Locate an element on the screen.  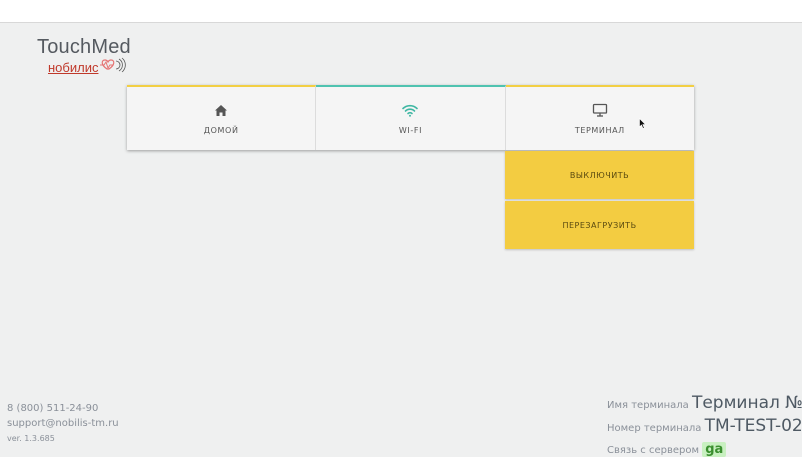
reboot-button: ПЕРЕЗАГРУЗИТЬ is located at coordinates (599, 225).